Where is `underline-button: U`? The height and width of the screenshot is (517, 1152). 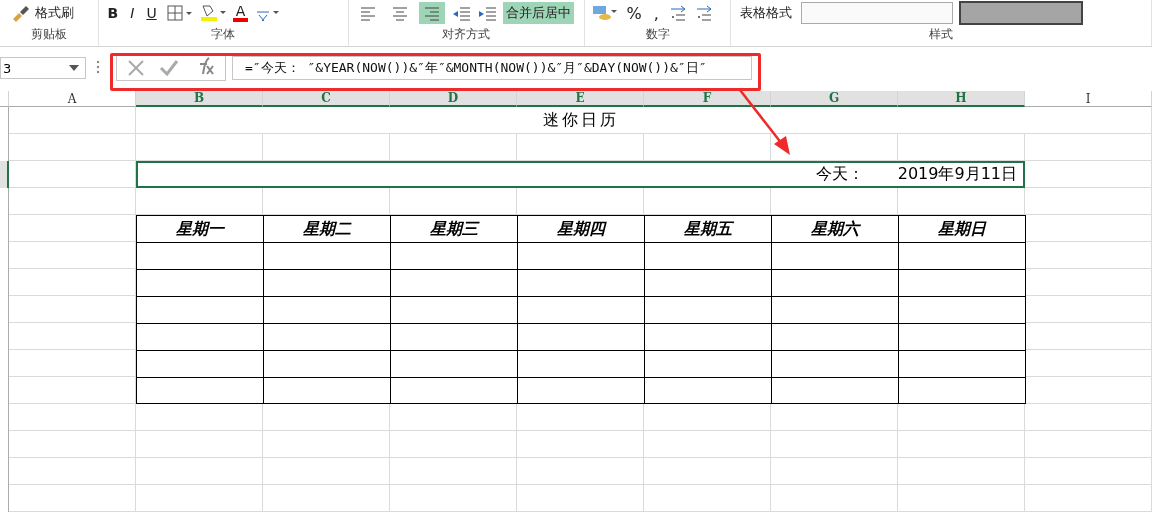 underline-button: U is located at coordinates (151, 13).